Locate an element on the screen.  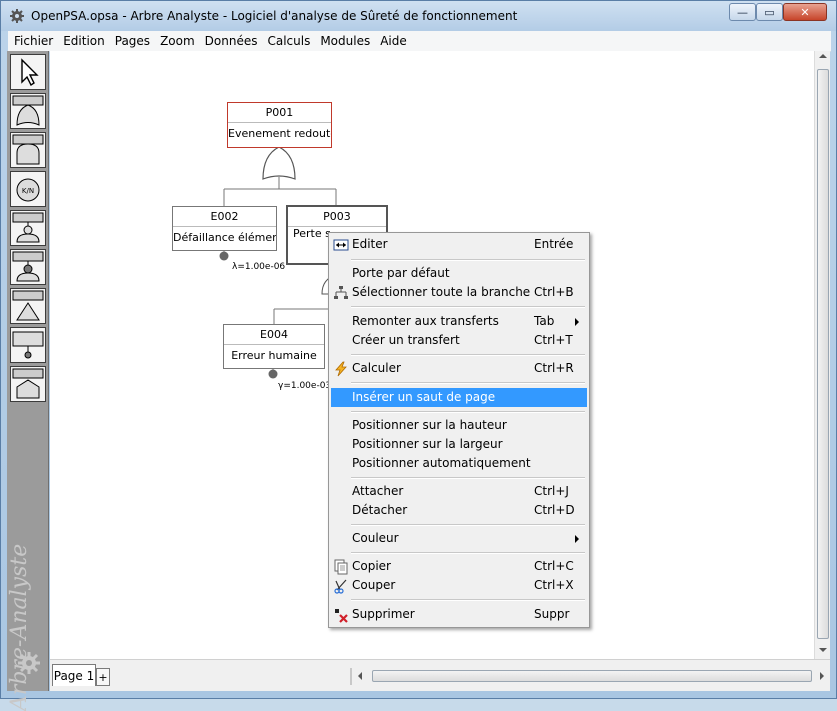
minimize-button: — is located at coordinates (742, 12).